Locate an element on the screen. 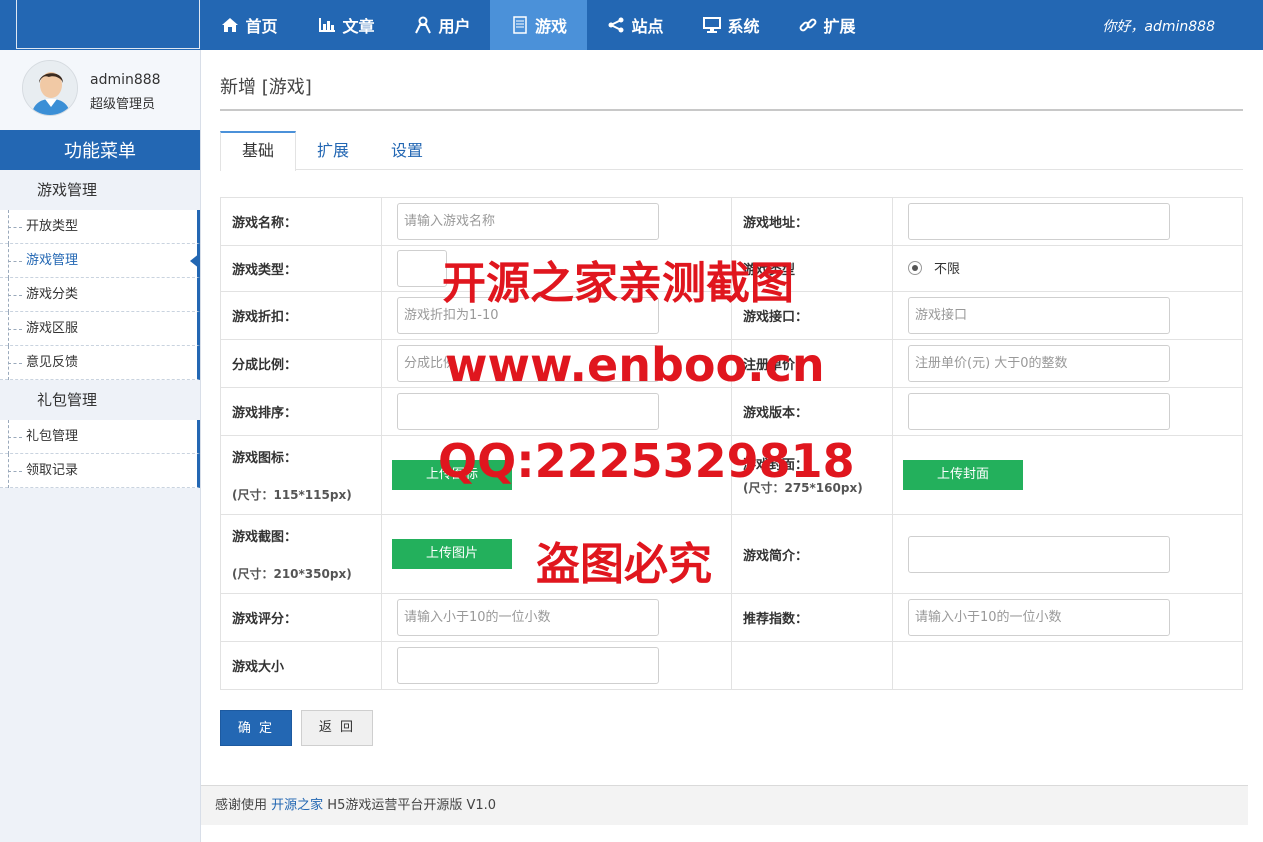 Image resolution: width=1263 pixels, height=842 pixels. title-divider is located at coordinates (731, 110).